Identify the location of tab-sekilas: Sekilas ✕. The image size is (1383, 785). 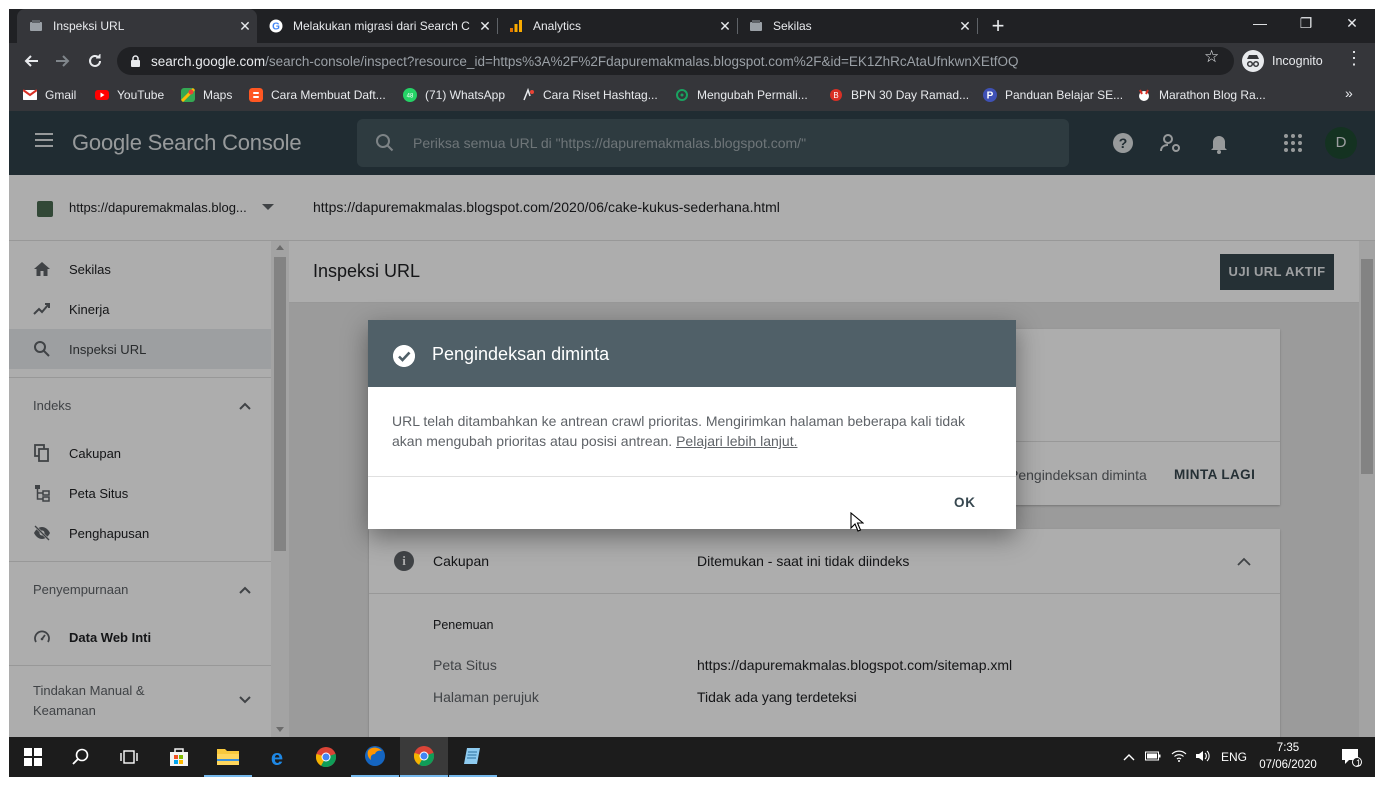
(857, 26).